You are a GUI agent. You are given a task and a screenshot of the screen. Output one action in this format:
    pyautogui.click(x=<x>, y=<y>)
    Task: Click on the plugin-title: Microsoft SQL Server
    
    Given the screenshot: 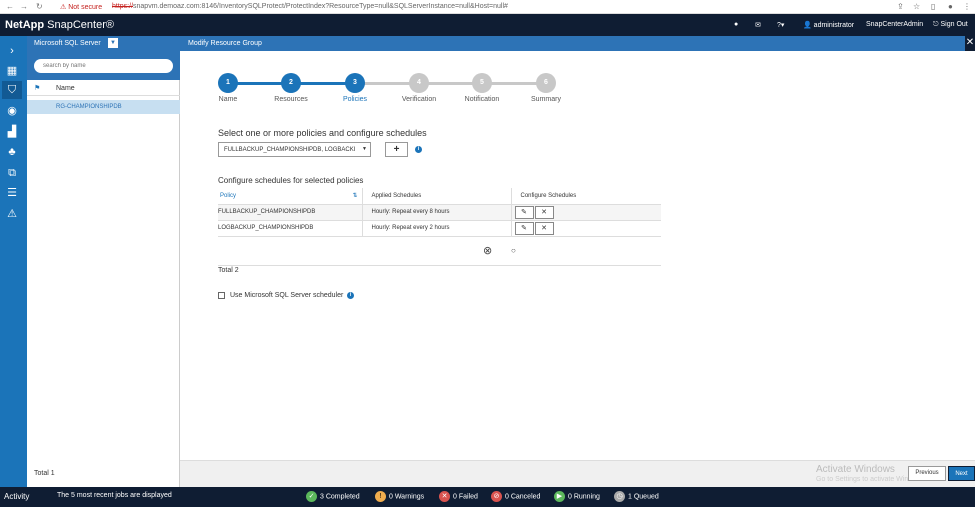 What is the action you would take?
    pyautogui.click(x=67, y=43)
    